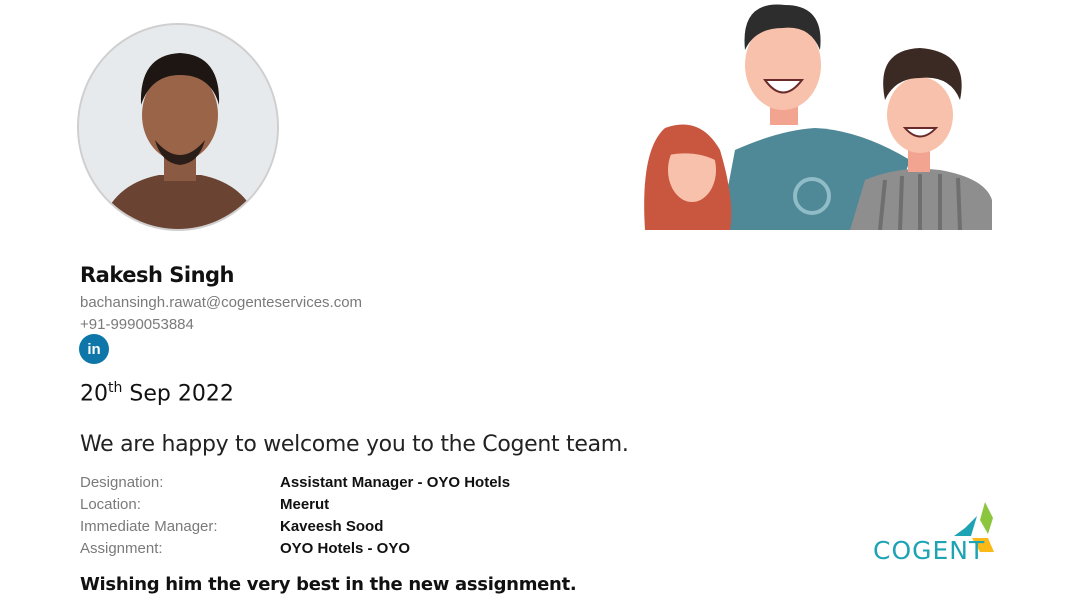  Describe the element at coordinates (149, 526) in the screenshot. I see `detail-label: Immediate Manager:` at that location.